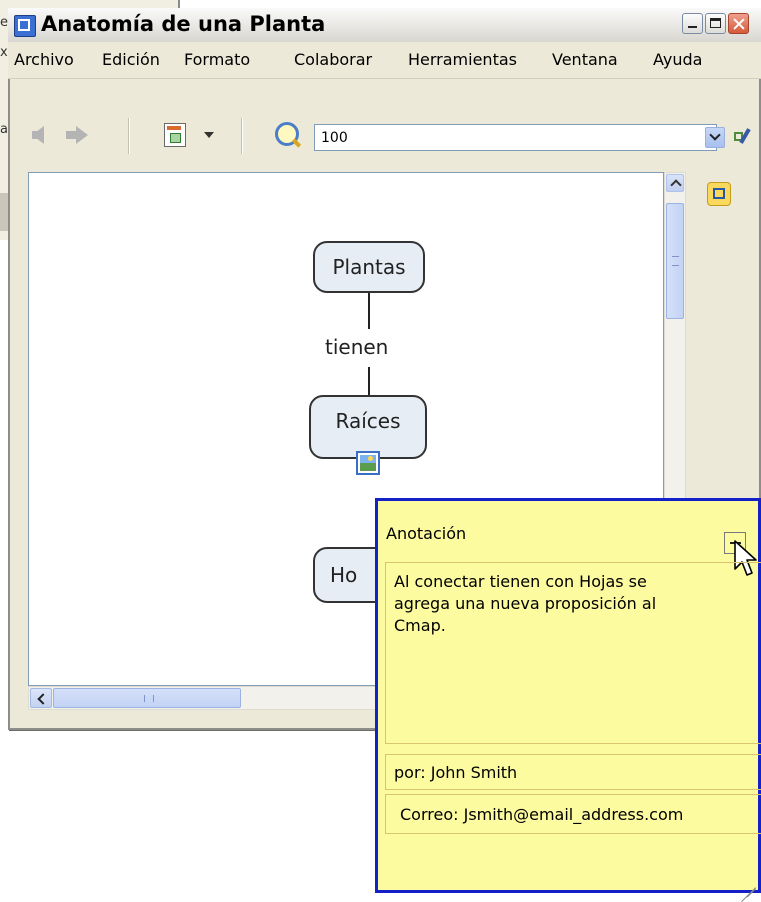 The image size is (761, 902). What do you see at coordinates (209, 135) in the screenshot?
I see `chevron-down-icon` at bounding box center [209, 135].